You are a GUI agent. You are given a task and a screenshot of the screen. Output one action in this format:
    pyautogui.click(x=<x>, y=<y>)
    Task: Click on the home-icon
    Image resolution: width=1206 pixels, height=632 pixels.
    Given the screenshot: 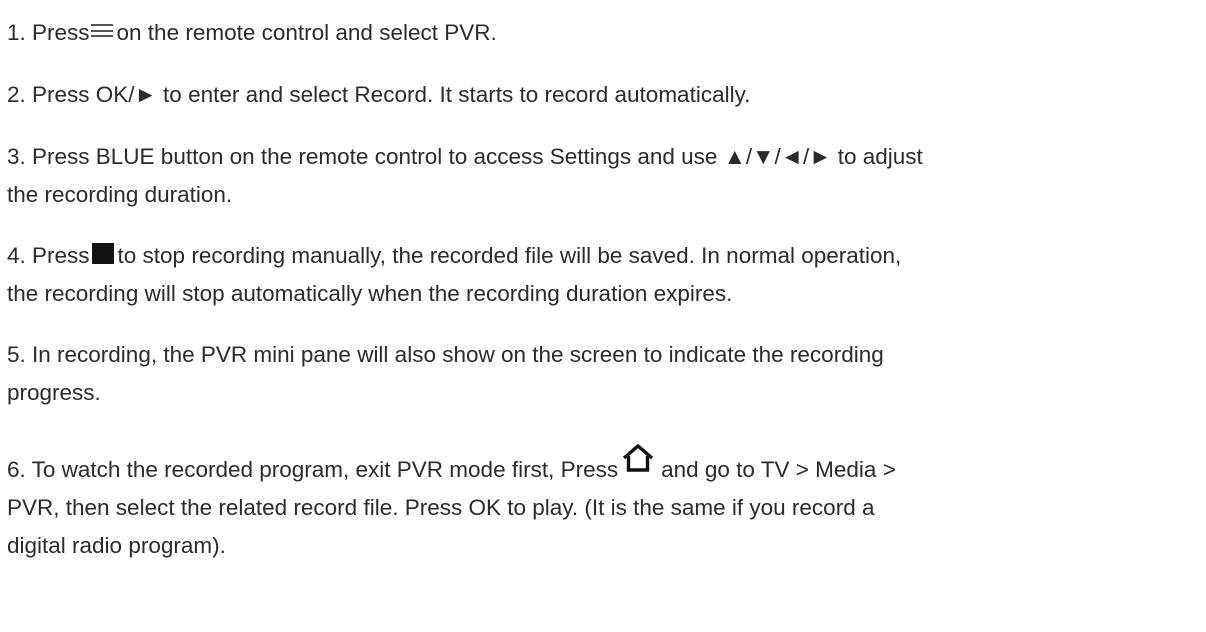 What is the action you would take?
    pyautogui.click(x=638, y=458)
    